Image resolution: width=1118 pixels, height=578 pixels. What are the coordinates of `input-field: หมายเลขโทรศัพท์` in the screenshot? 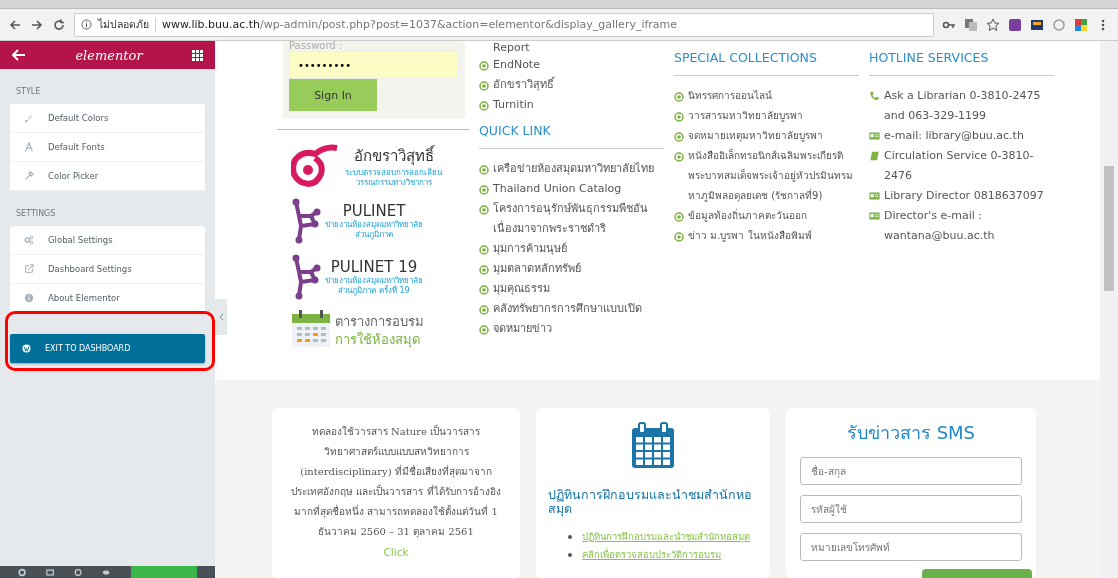 It's located at (911, 547).